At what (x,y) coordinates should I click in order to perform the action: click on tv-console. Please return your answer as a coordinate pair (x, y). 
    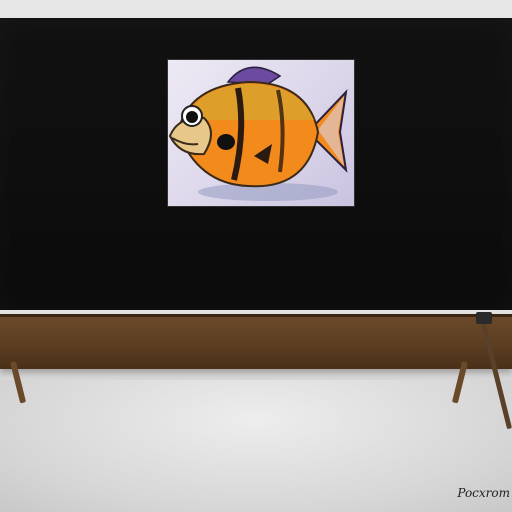
    Looking at the image, I should click on (256, 341).